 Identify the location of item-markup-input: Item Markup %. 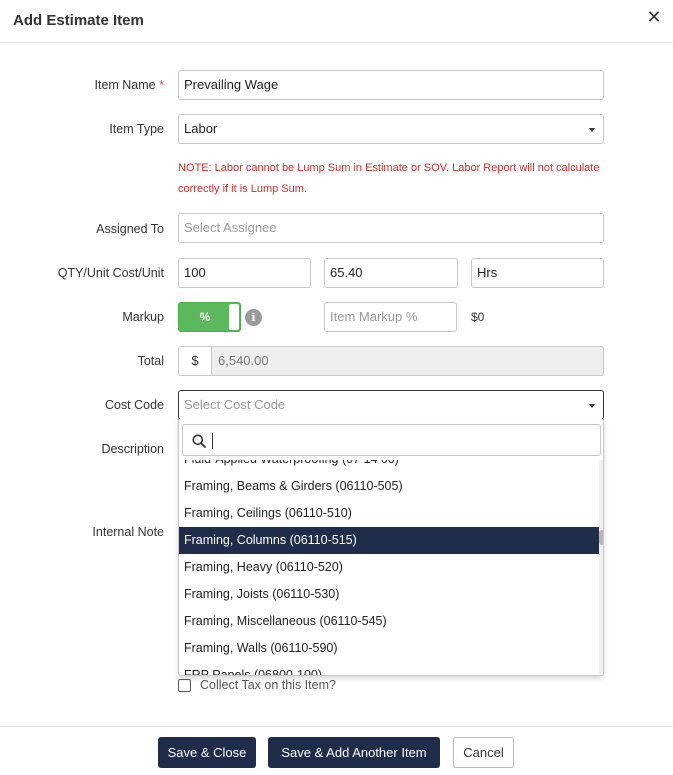
(390, 317).